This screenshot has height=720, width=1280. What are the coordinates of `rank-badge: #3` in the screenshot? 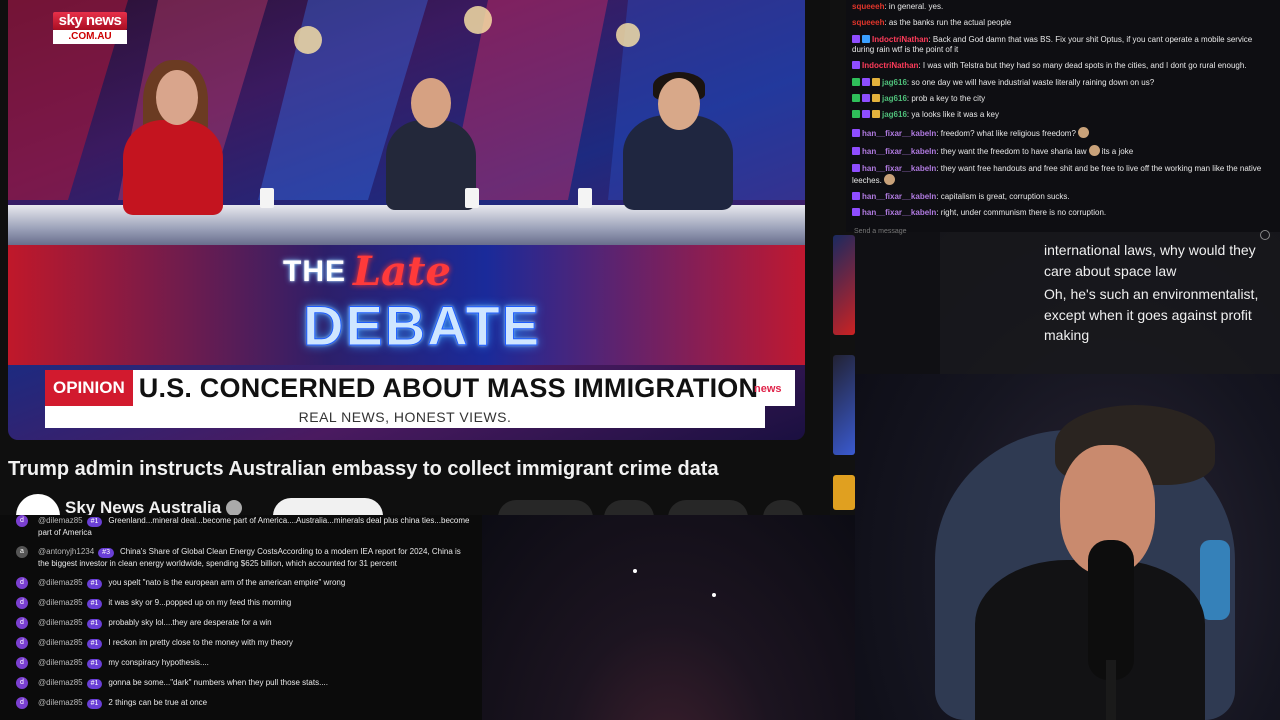 It's located at (106, 553).